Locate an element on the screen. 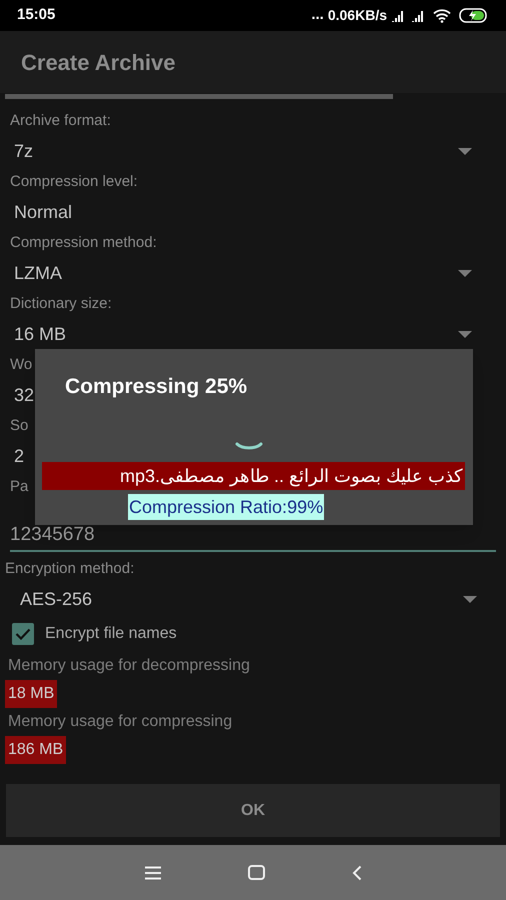 This screenshot has width=506, height=900. home-square-icon is located at coordinates (256, 872).